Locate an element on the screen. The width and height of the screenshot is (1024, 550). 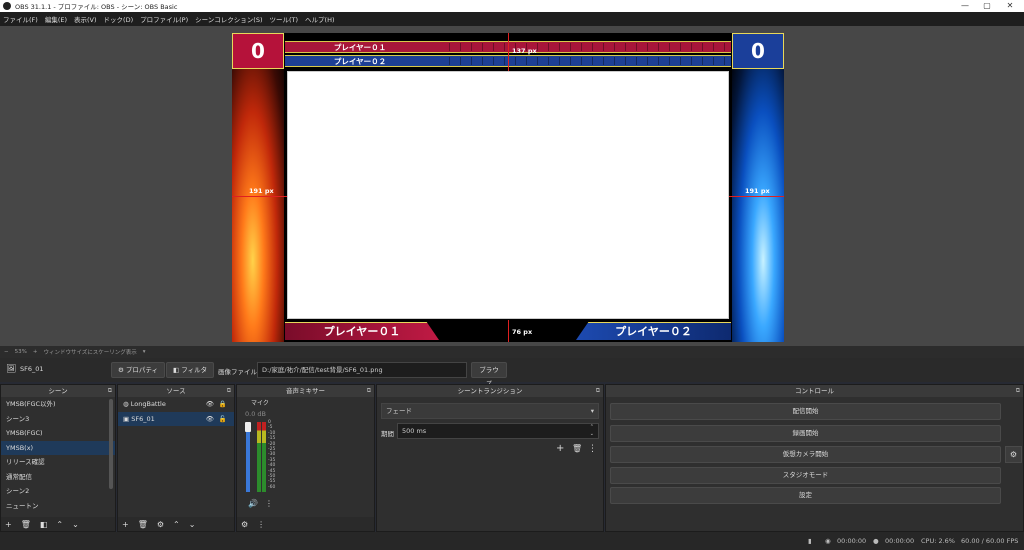
controls-title: コントロール is located at coordinates (814, 391).